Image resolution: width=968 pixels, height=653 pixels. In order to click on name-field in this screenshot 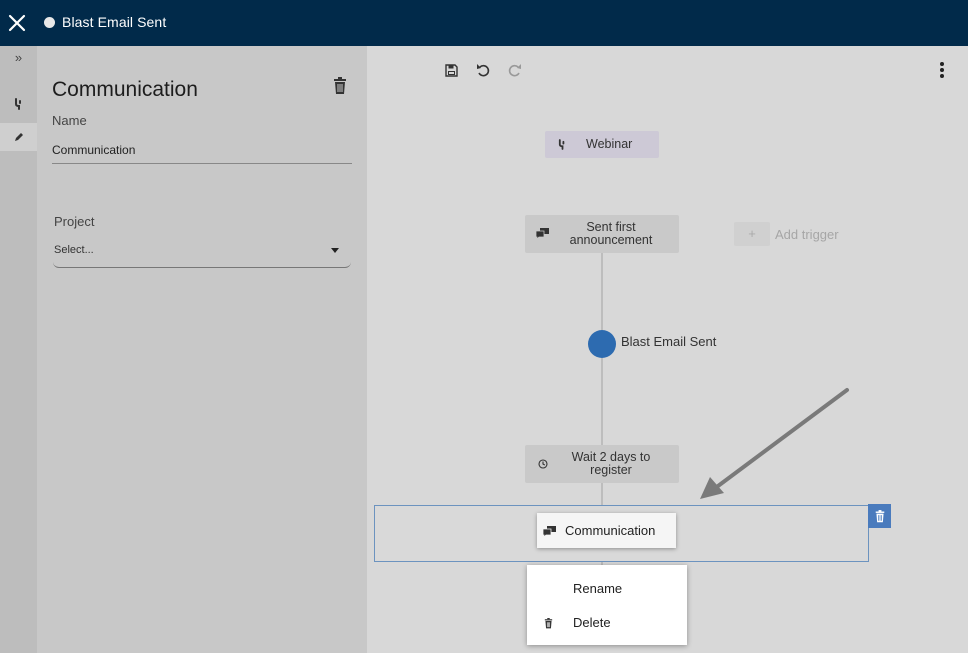, I will do `click(202, 150)`.